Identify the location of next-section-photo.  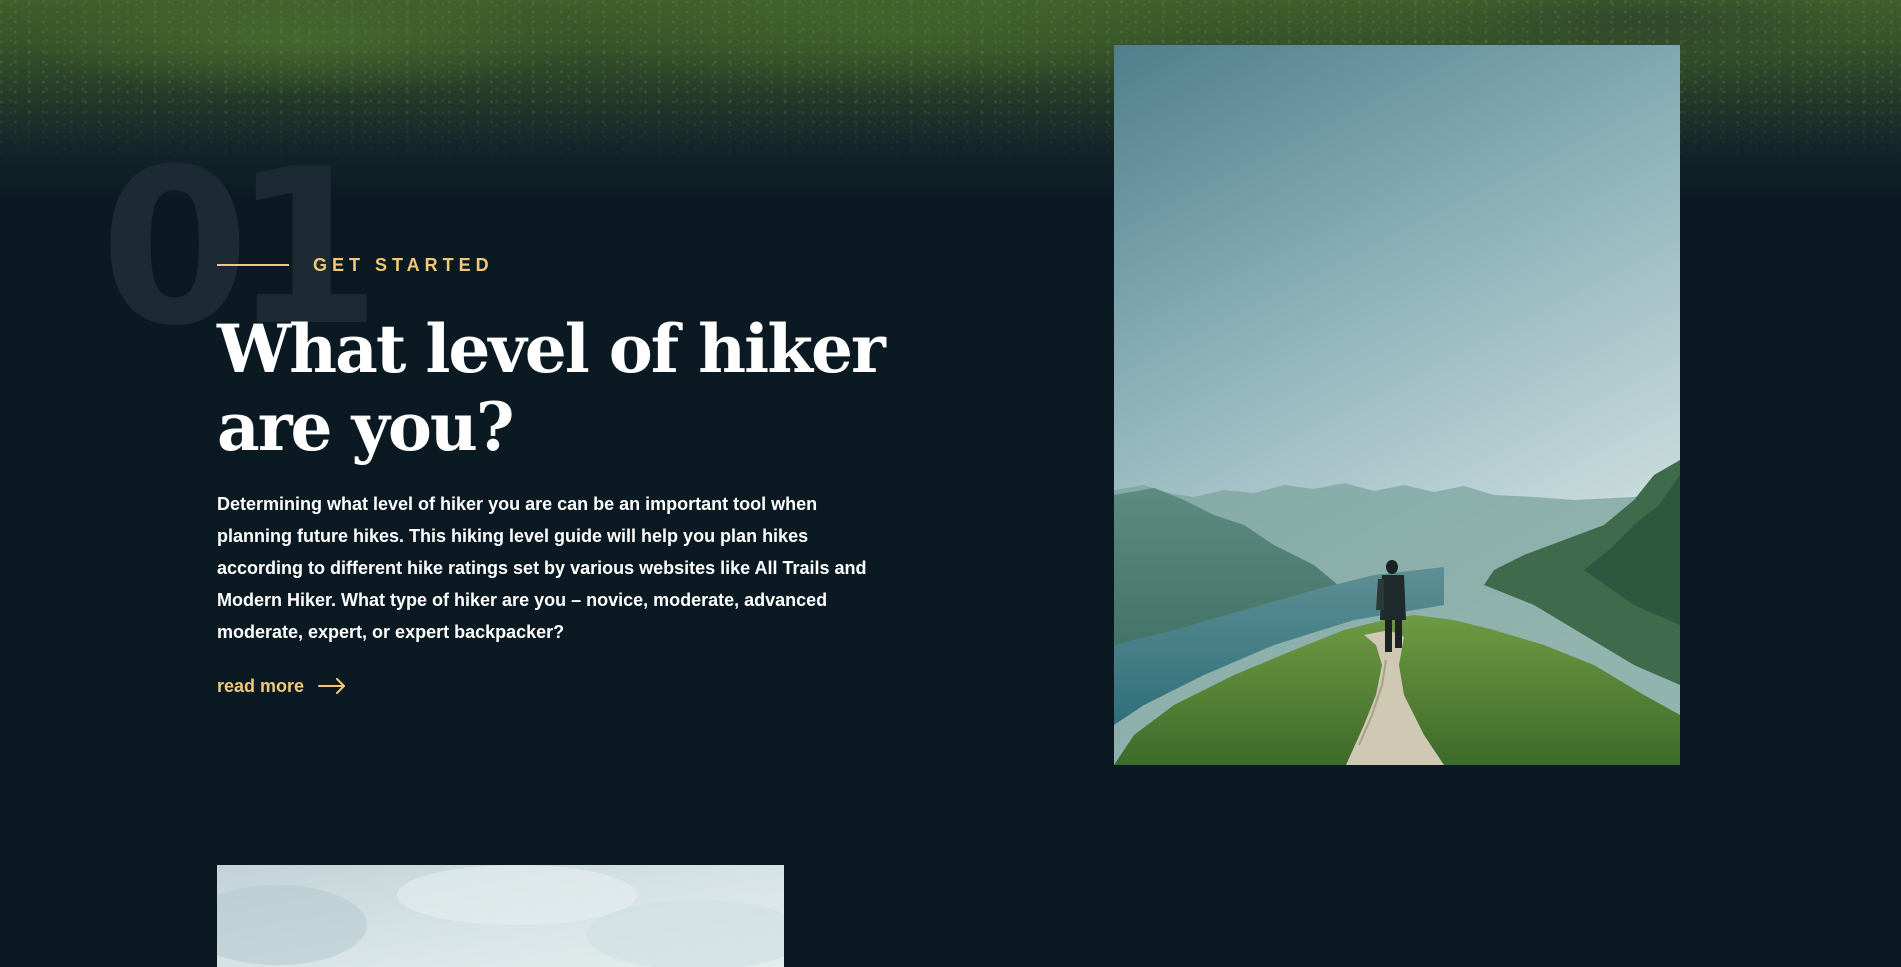
(500, 916).